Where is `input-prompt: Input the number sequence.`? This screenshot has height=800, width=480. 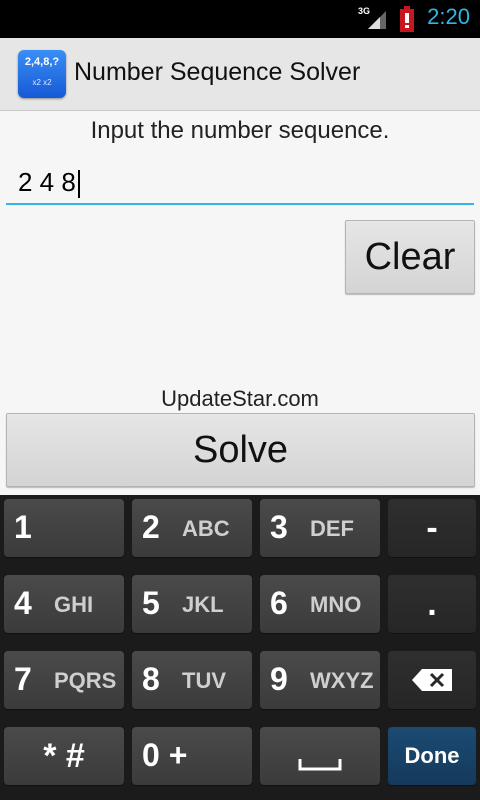 input-prompt: Input the number sequence. is located at coordinates (240, 130).